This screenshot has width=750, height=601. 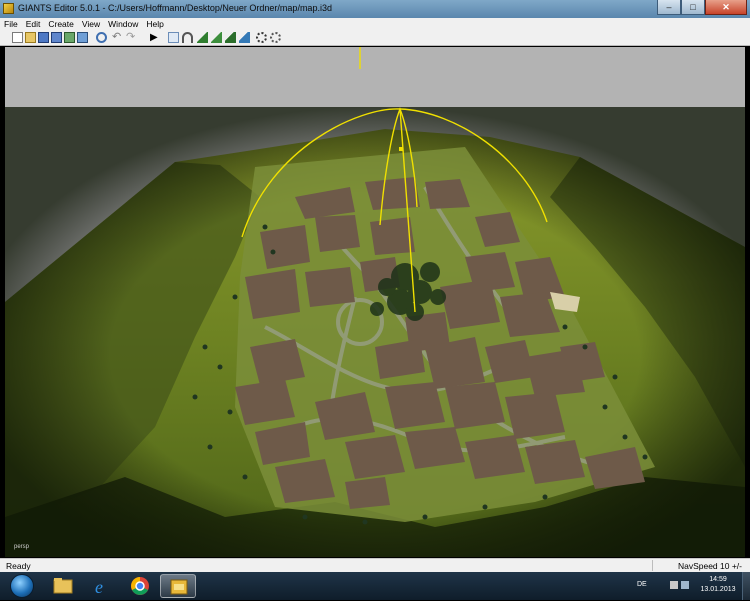 I want to click on show-desktop-button, so click(x=746, y=586).